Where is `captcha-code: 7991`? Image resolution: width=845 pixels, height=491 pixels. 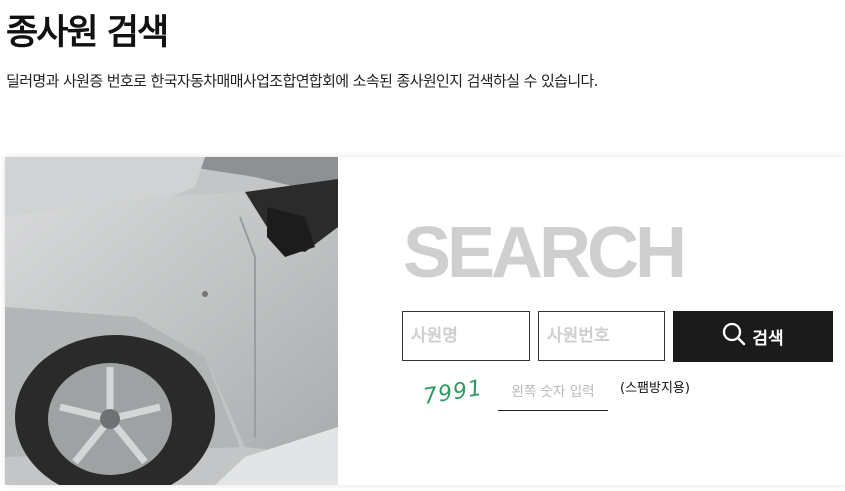
captcha-code: 7991 is located at coordinates (451, 392).